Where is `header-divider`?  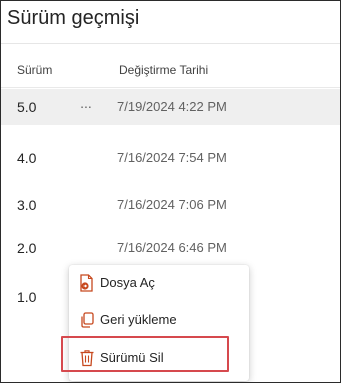 header-divider is located at coordinates (170, 87).